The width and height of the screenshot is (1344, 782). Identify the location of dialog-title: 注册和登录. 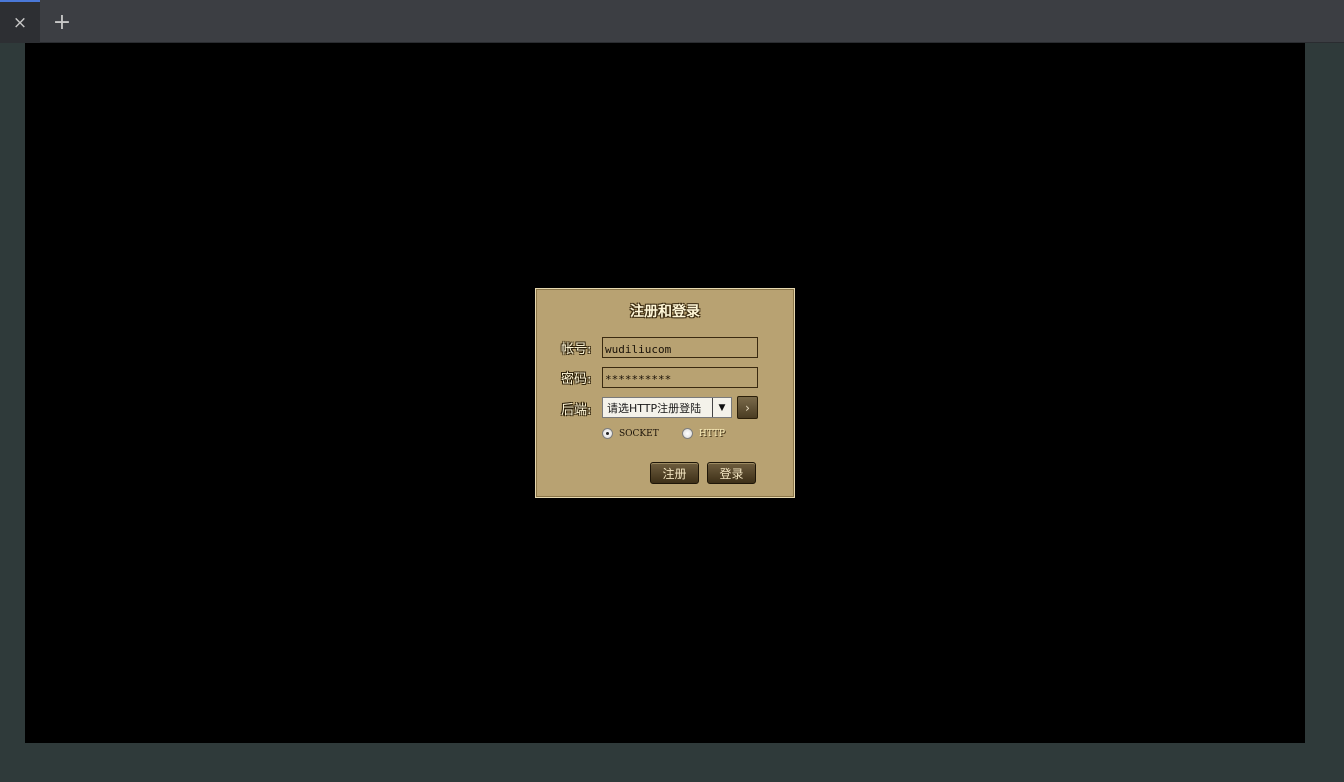
(665, 312).